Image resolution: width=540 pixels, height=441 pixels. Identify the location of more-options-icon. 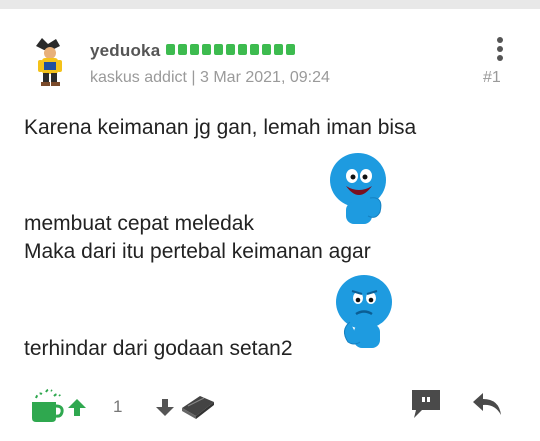
(500, 50).